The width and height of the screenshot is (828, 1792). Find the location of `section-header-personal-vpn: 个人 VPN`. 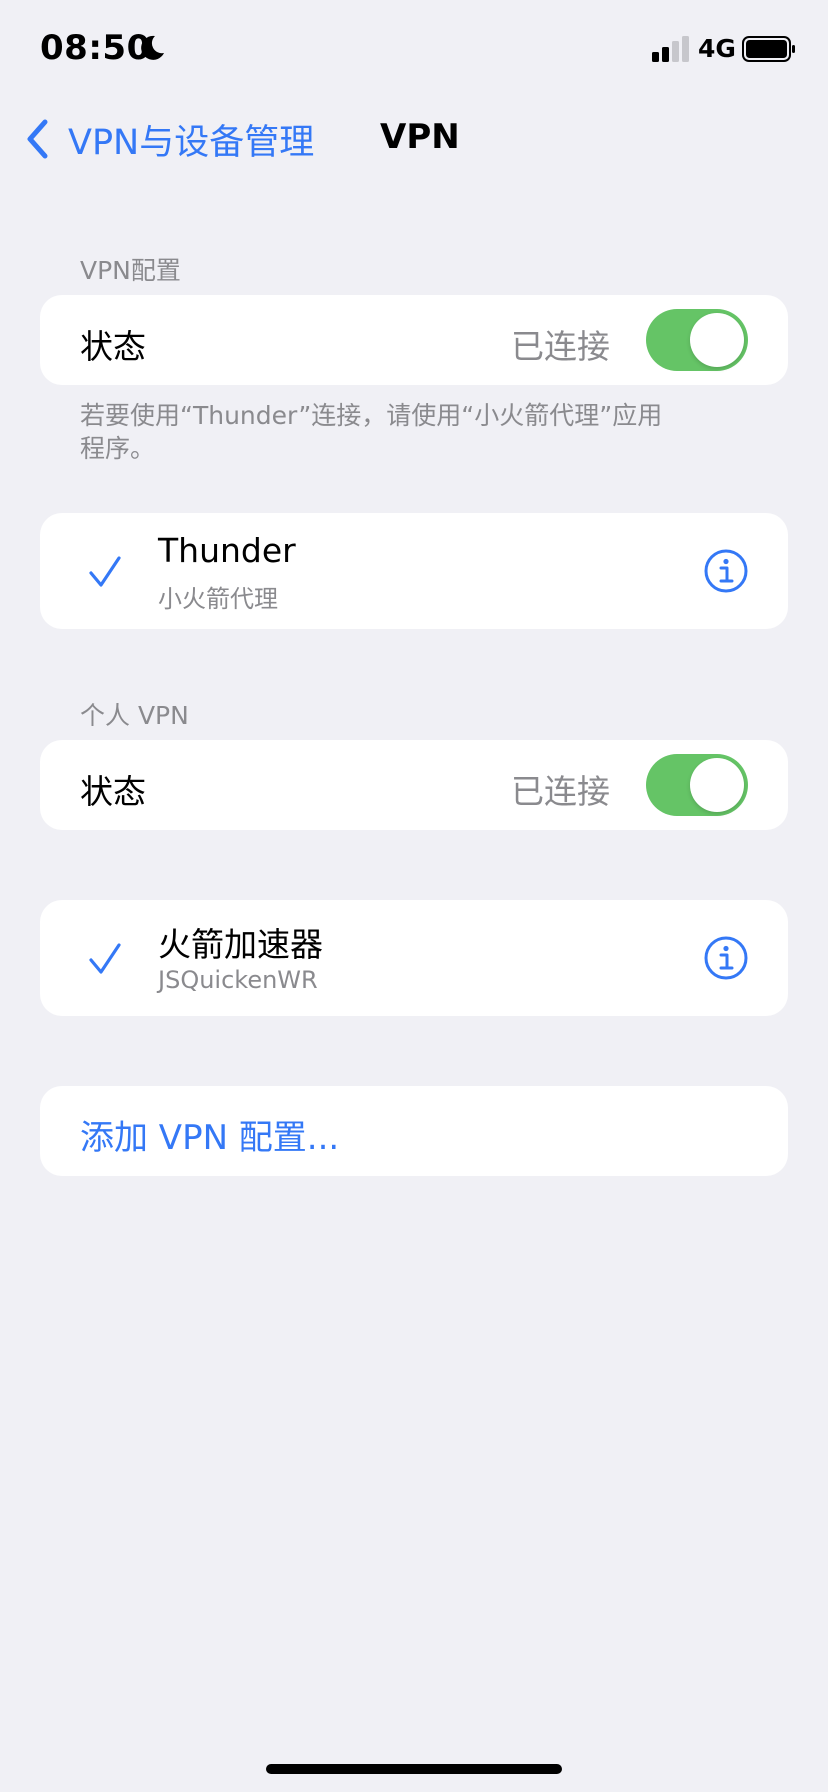

section-header-personal-vpn: 个人 VPN is located at coordinates (134, 715).